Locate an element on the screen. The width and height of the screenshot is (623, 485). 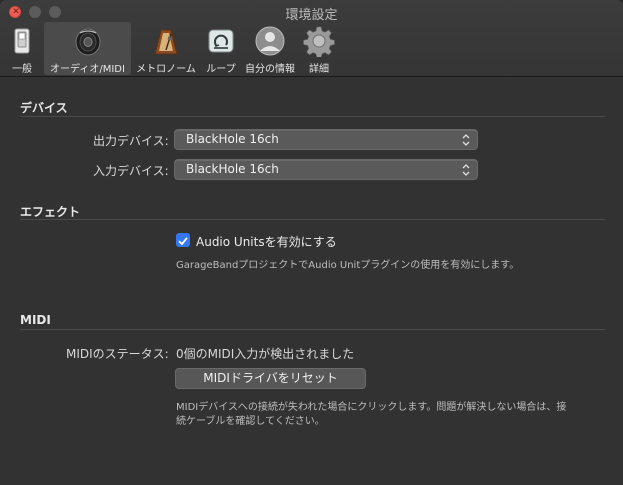
midi-status-label: MIDIのステータス: is located at coordinates (117, 354).